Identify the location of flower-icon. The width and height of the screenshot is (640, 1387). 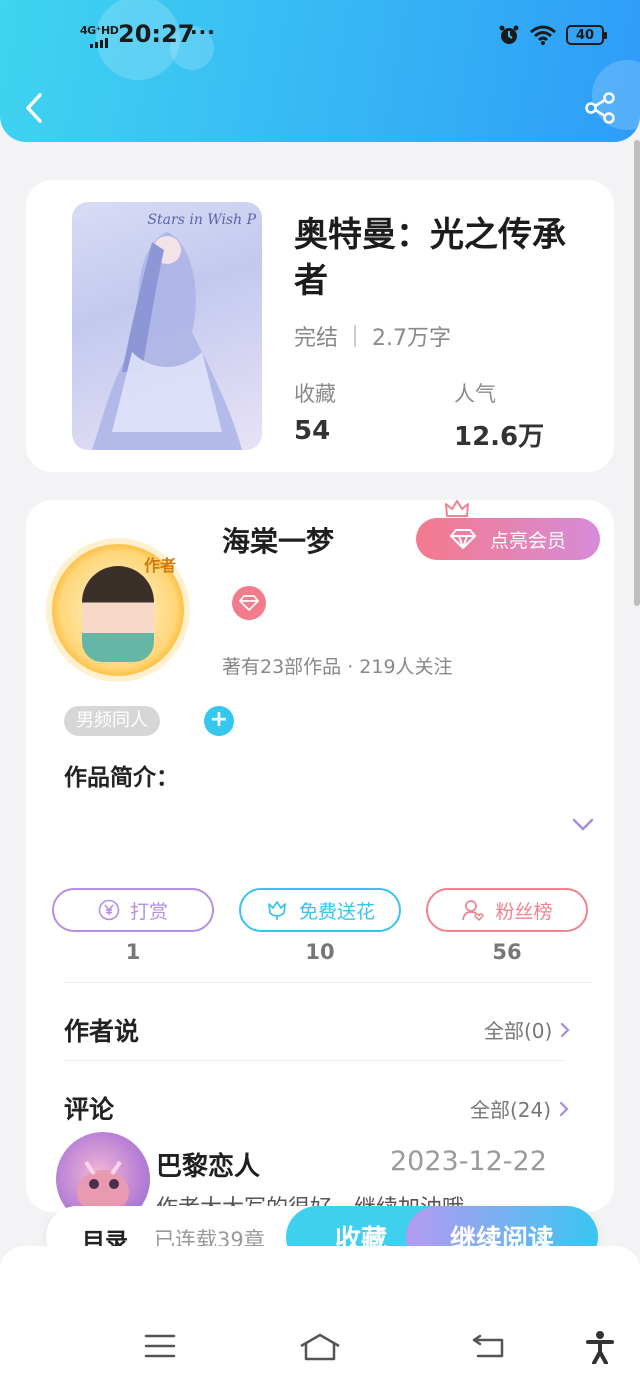
(277, 910).